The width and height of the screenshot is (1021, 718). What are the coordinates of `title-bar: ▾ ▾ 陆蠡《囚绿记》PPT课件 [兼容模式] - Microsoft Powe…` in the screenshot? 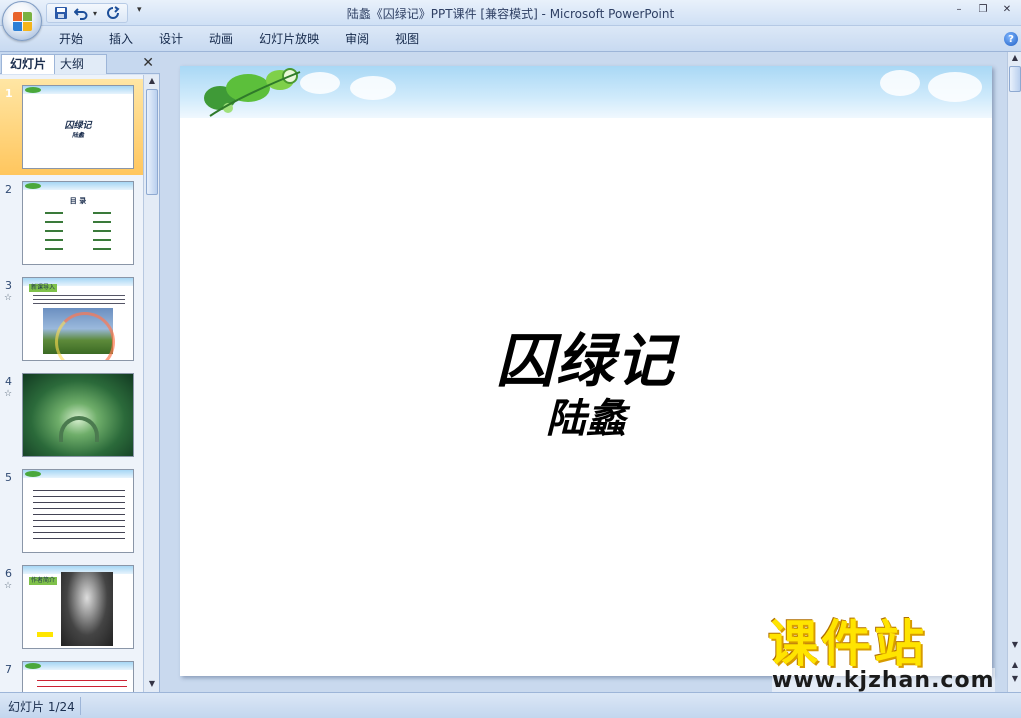 It's located at (510, 13).